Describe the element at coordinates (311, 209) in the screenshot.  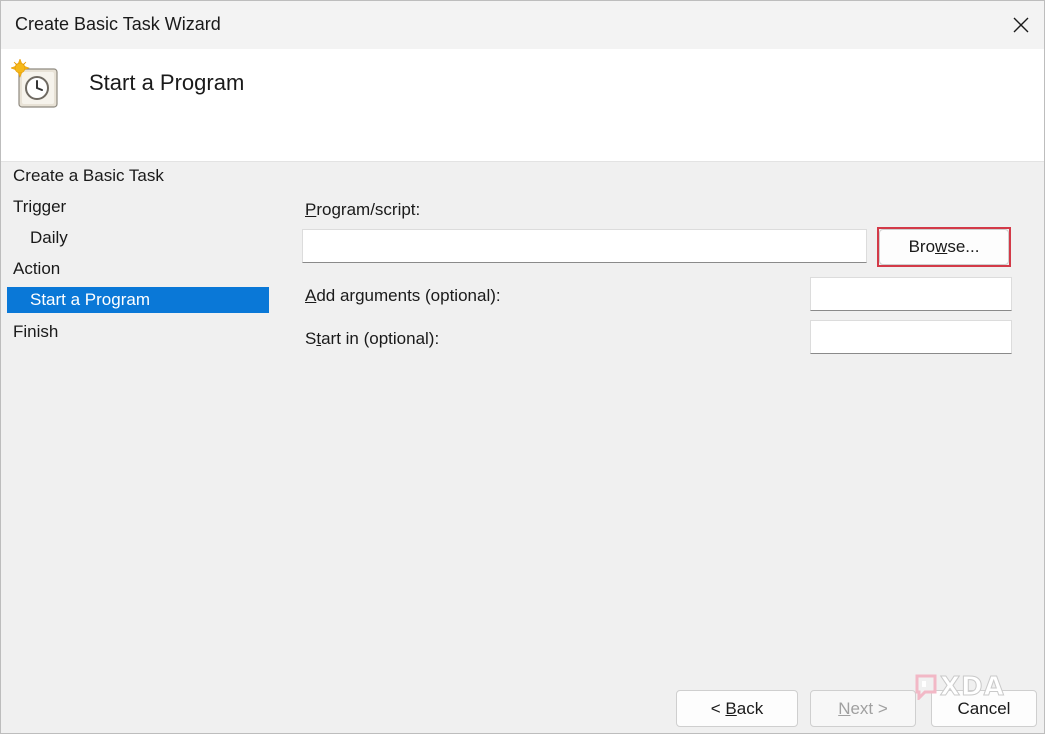
I see `program-label-accelerator: P` at that location.